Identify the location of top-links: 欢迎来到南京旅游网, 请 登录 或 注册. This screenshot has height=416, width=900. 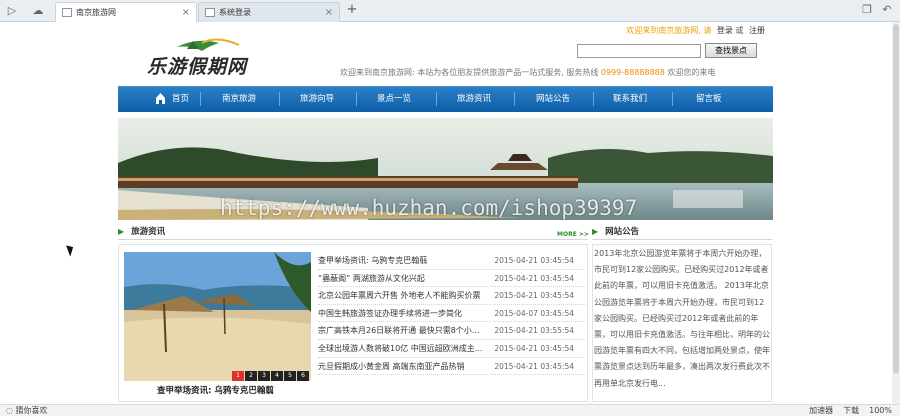
(695, 30).